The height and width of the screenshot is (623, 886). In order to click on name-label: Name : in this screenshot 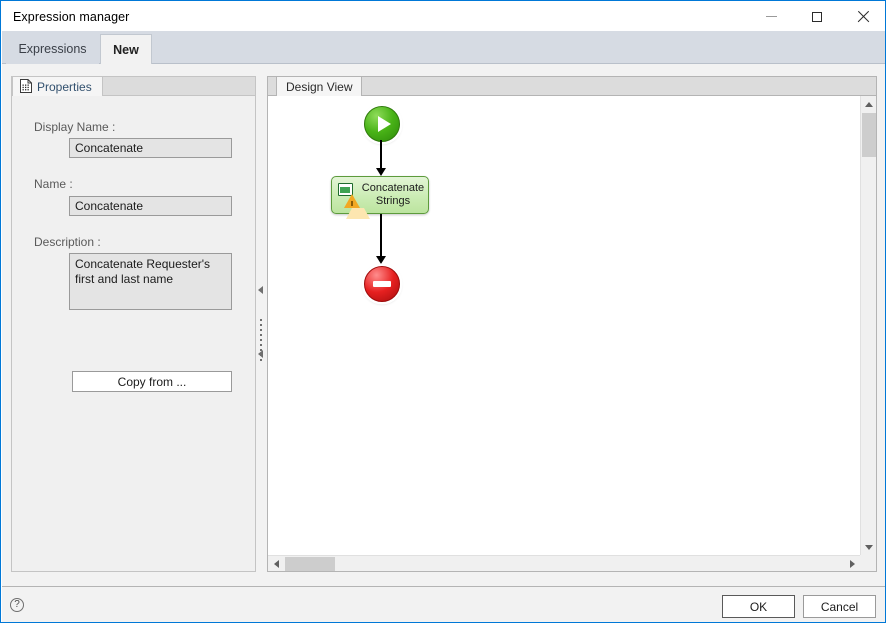, I will do `click(53, 184)`.